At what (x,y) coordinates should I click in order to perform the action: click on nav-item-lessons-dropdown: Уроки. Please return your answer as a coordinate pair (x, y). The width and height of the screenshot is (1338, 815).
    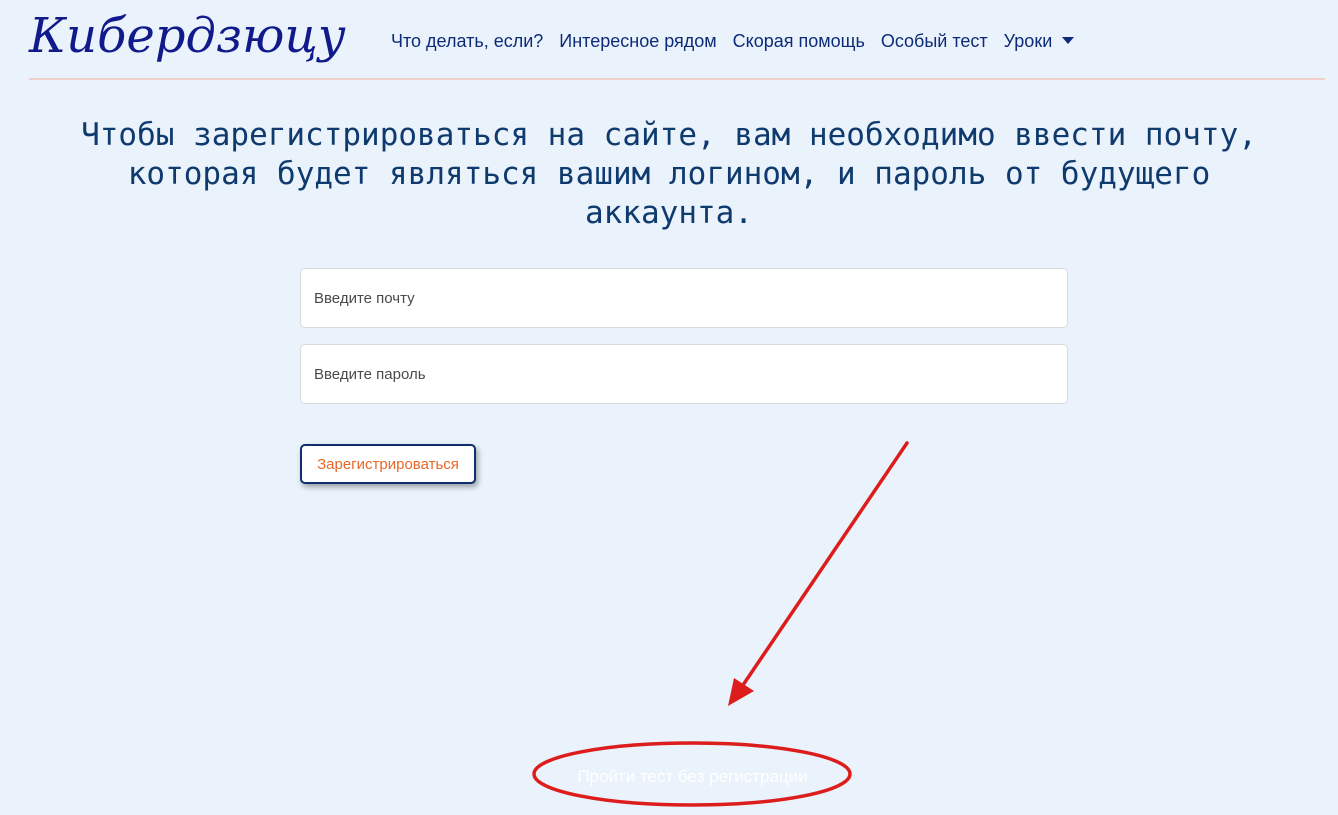
    Looking at the image, I should click on (1039, 41).